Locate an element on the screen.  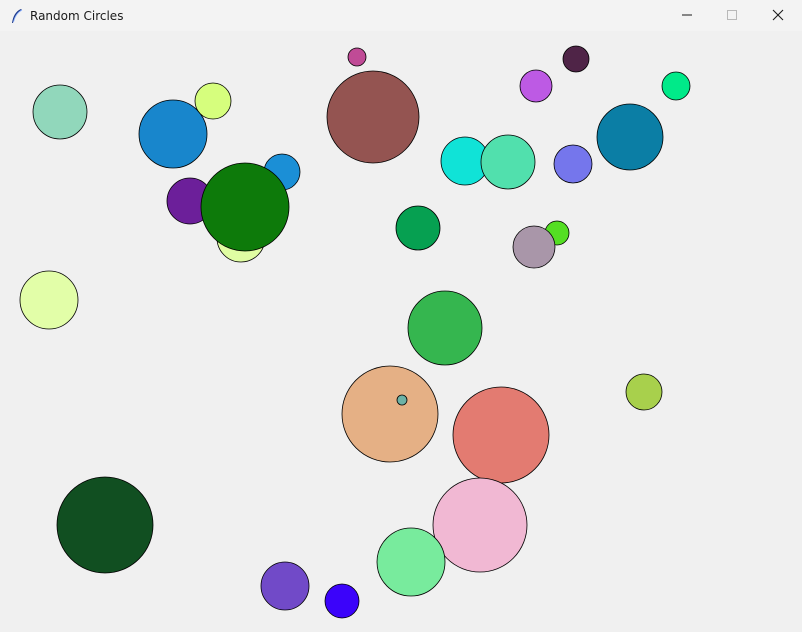
feather-icon is located at coordinates (17, 16).